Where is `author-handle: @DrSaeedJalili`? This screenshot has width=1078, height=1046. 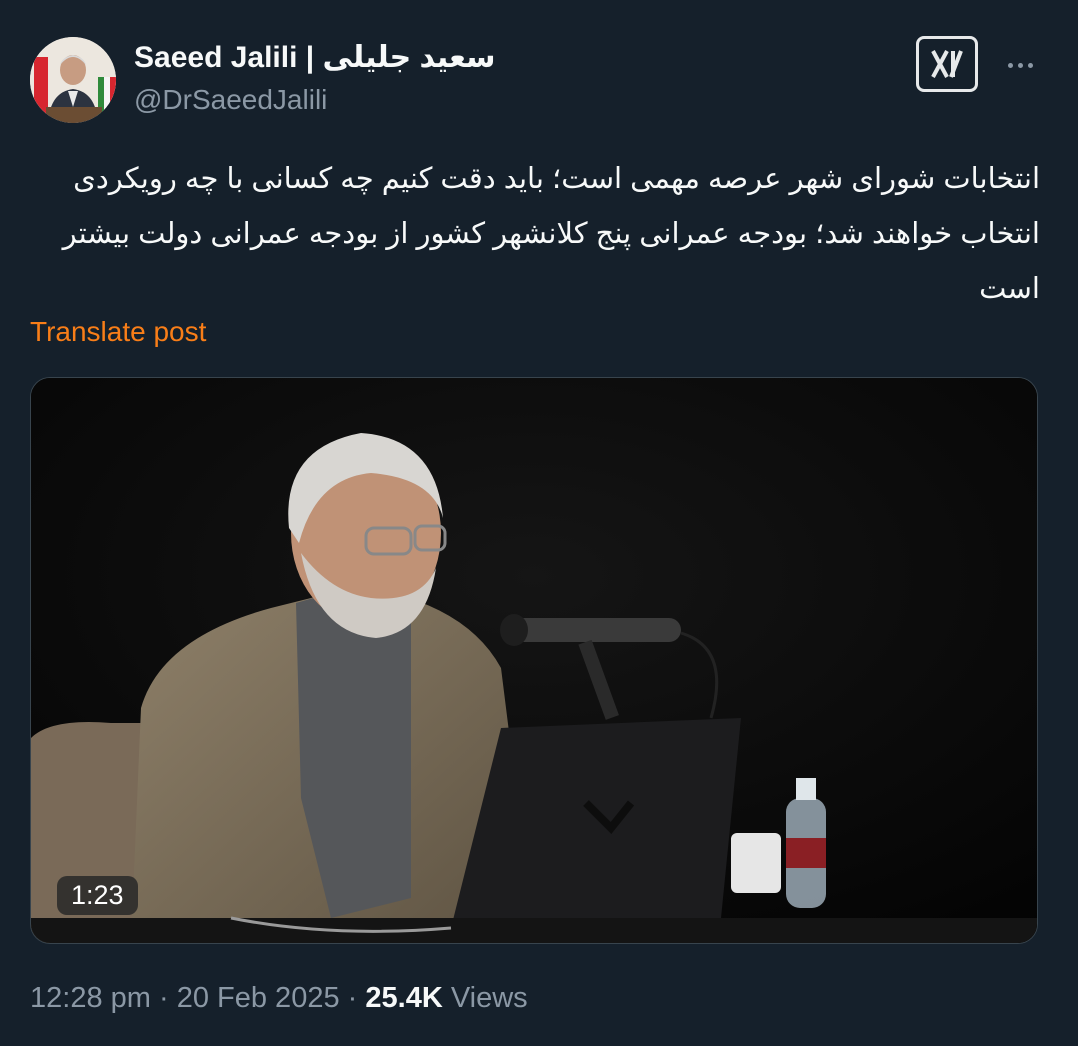
author-handle: @DrSaeedJalili is located at coordinates (230, 100).